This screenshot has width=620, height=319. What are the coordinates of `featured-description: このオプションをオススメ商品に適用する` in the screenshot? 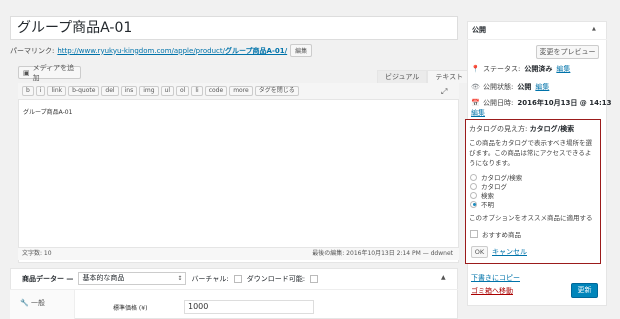 It's located at (531, 218).